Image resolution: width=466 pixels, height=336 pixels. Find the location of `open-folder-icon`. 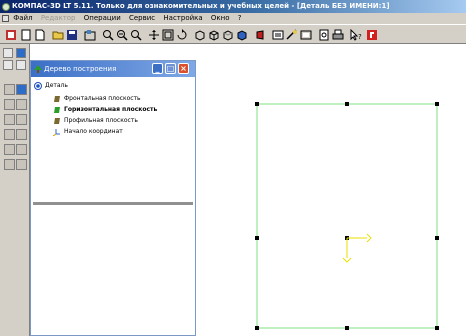

open-folder-icon is located at coordinates (58, 34).